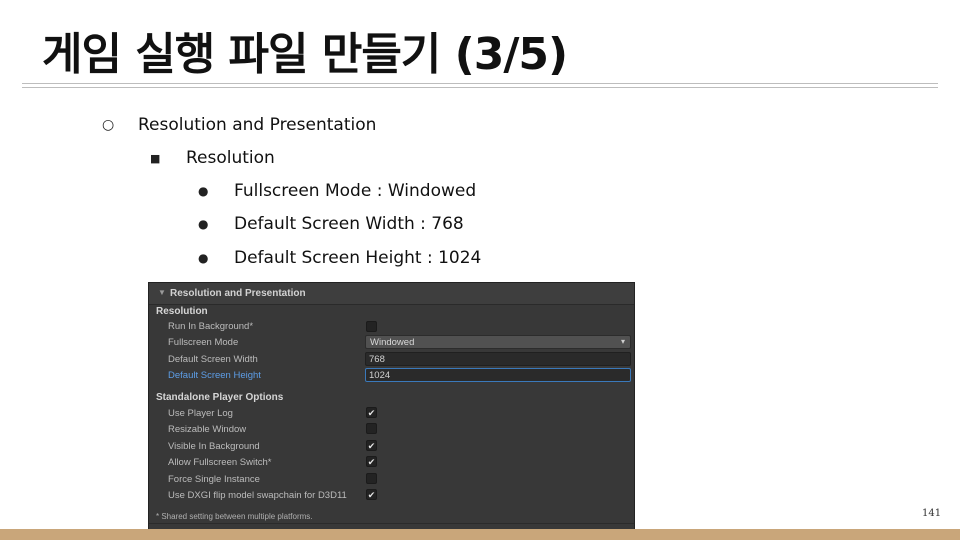  What do you see at coordinates (257, 125) in the screenshot?
I see `bullet-resolution-and-presentation: Resolution and Presentation` at bounding box center [257, 125].